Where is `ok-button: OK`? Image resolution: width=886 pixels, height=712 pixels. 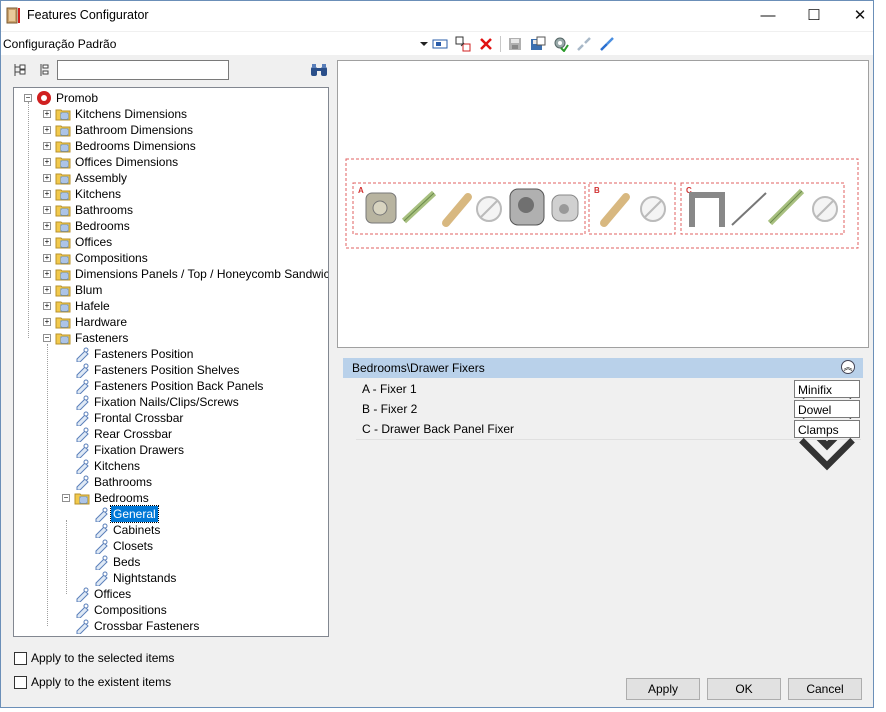 ok-button: OK is located at coordinates (744, 689).